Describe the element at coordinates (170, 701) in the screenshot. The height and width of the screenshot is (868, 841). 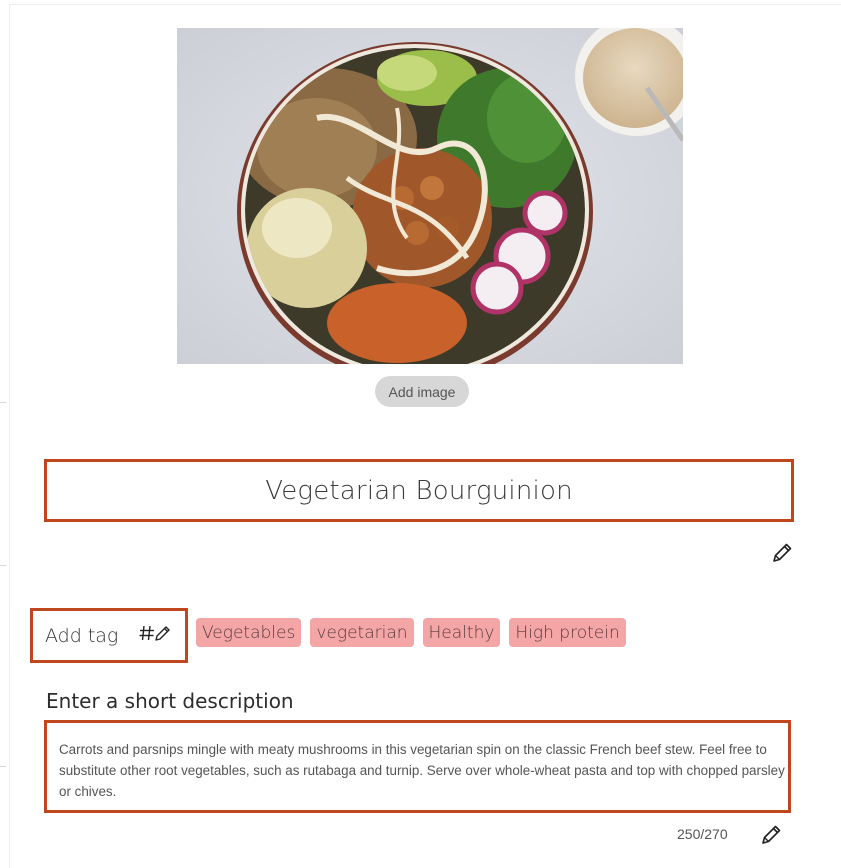
I see `description-heading: Enter a short description` at that location.